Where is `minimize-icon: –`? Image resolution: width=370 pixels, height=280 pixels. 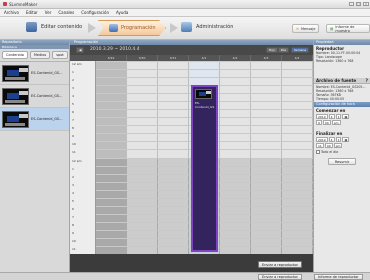
minimize-icon: – is located at coordinates (351, 4).